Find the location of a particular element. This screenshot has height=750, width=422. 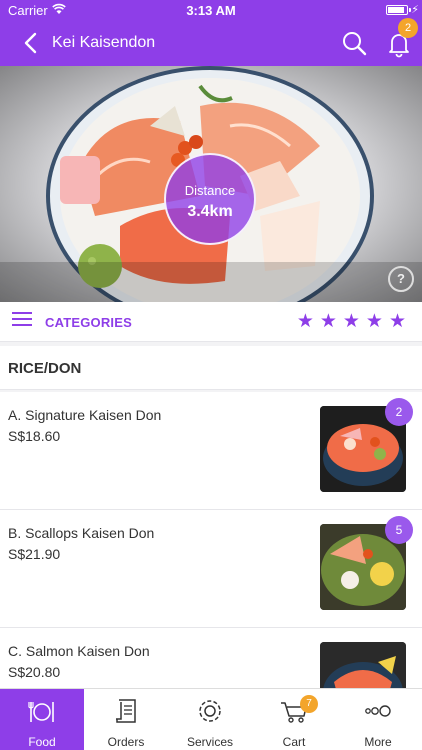

tab-label: Orders is located at coordinates (126, 742).